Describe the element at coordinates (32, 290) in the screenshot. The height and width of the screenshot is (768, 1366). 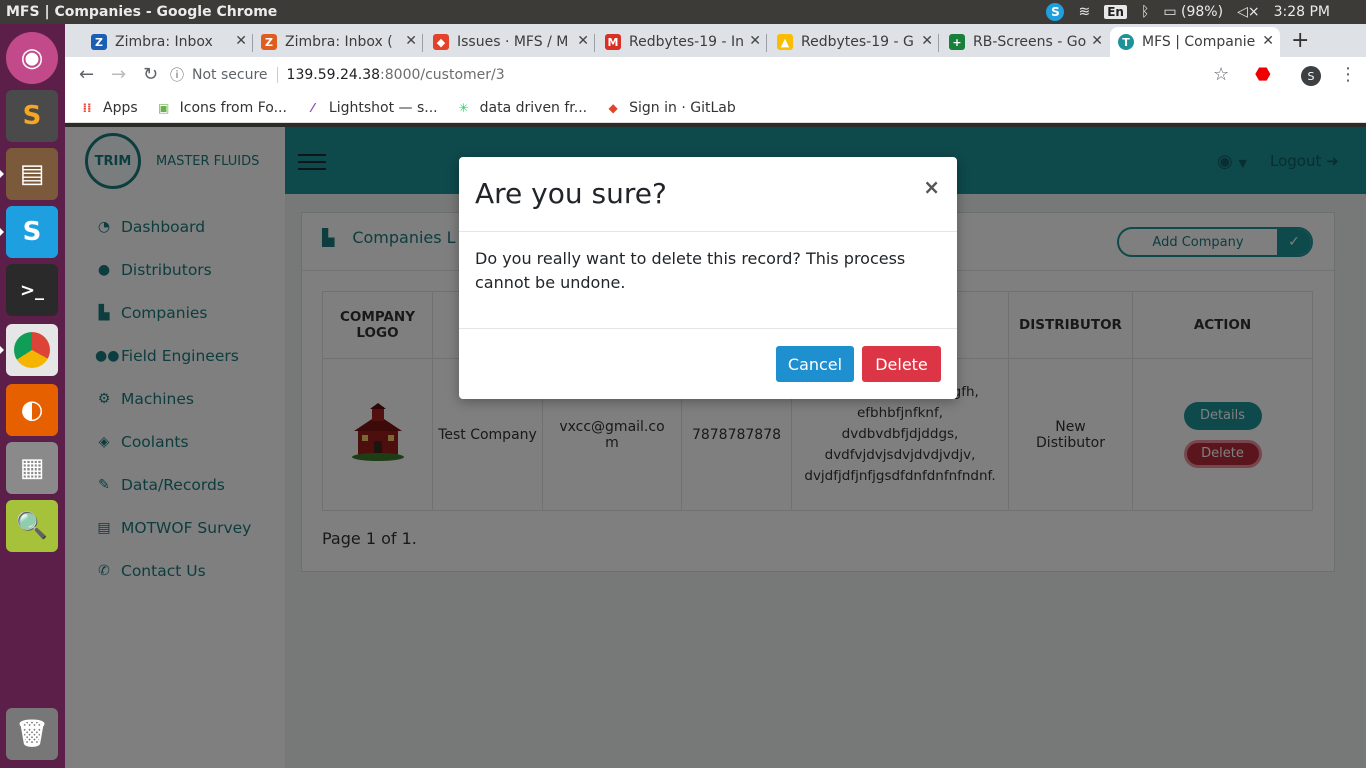
I see `terminal-icon: >_` at that location.